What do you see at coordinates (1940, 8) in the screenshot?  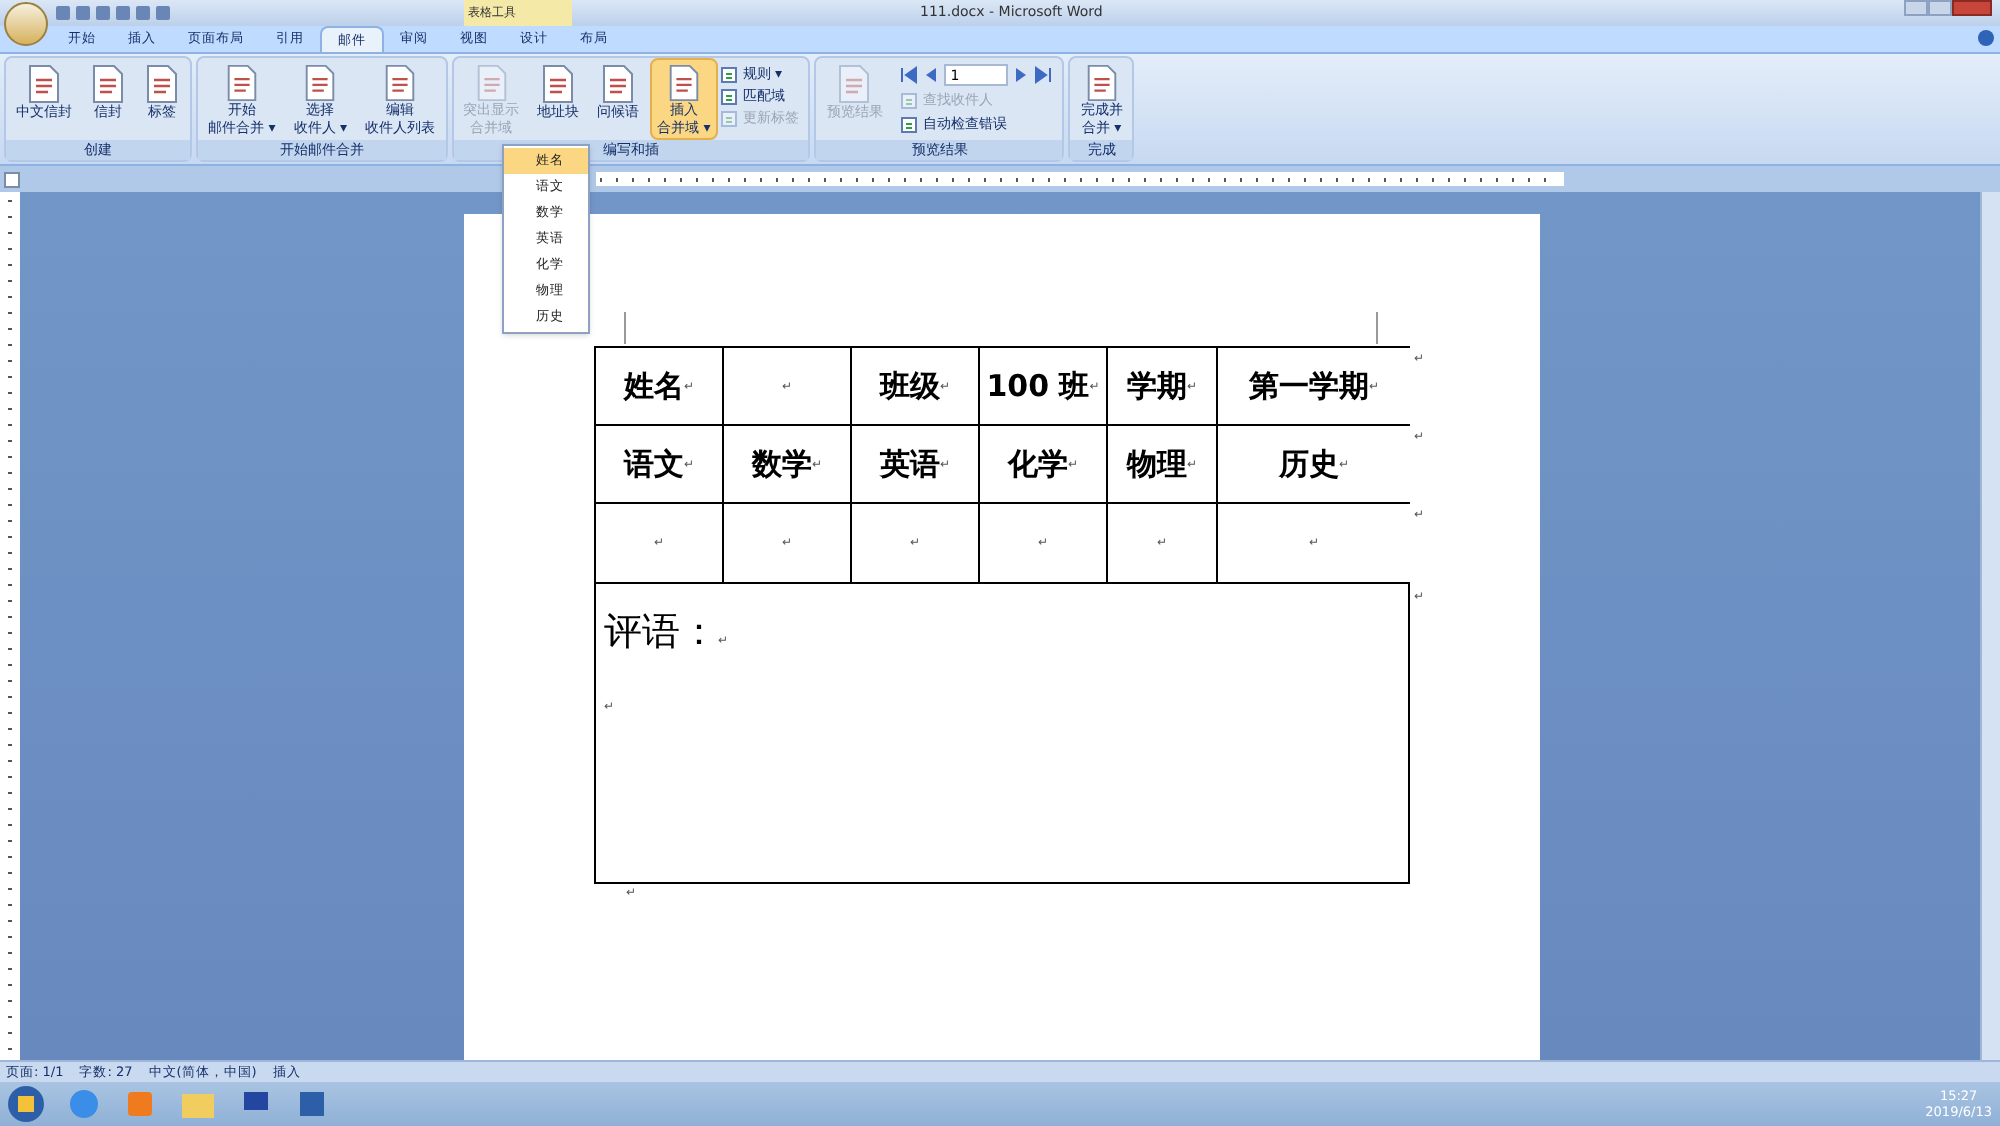 I see `restore-button` at bounding box center [1940, 8].